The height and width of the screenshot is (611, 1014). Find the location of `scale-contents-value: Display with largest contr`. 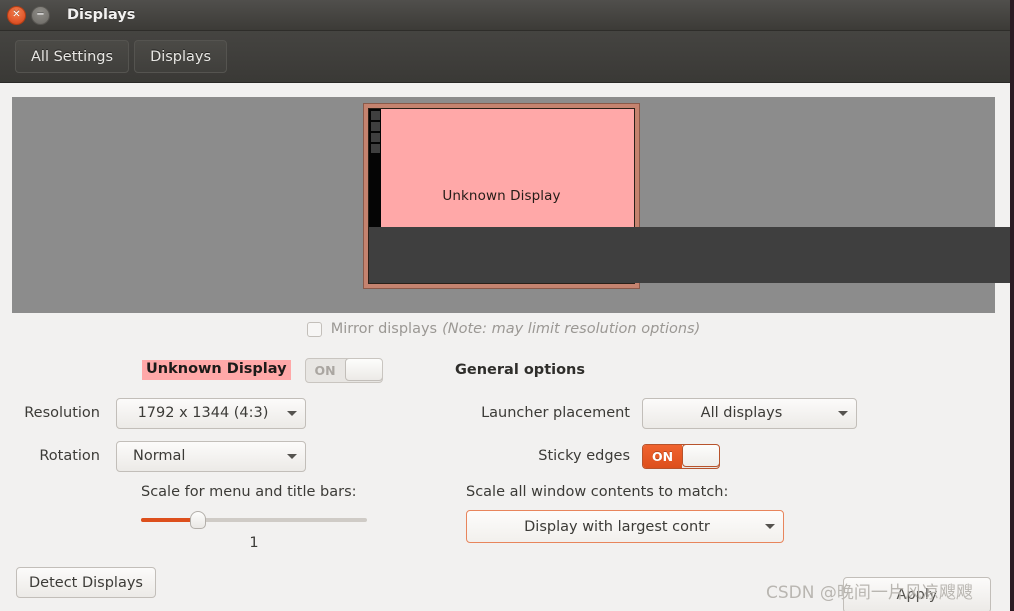

scale-contents-value: Display with largest contr is located at coordinates (617, 526).